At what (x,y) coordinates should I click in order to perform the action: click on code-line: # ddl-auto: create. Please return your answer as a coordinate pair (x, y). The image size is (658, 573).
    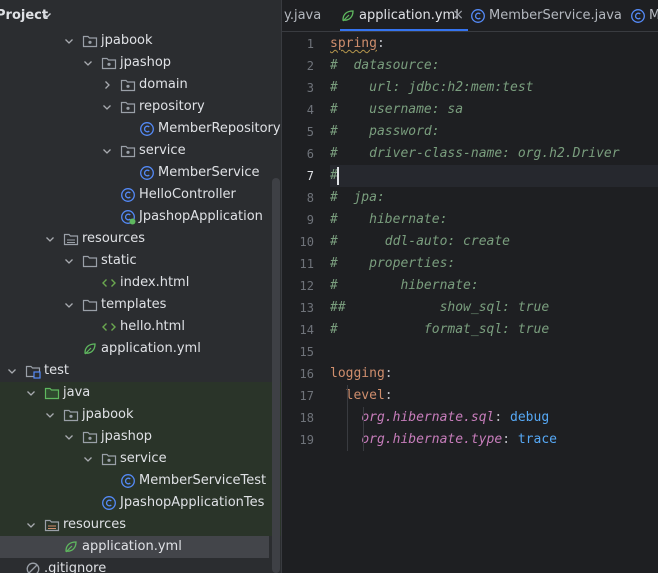
    Looking at the image, I should click on (494, 242).